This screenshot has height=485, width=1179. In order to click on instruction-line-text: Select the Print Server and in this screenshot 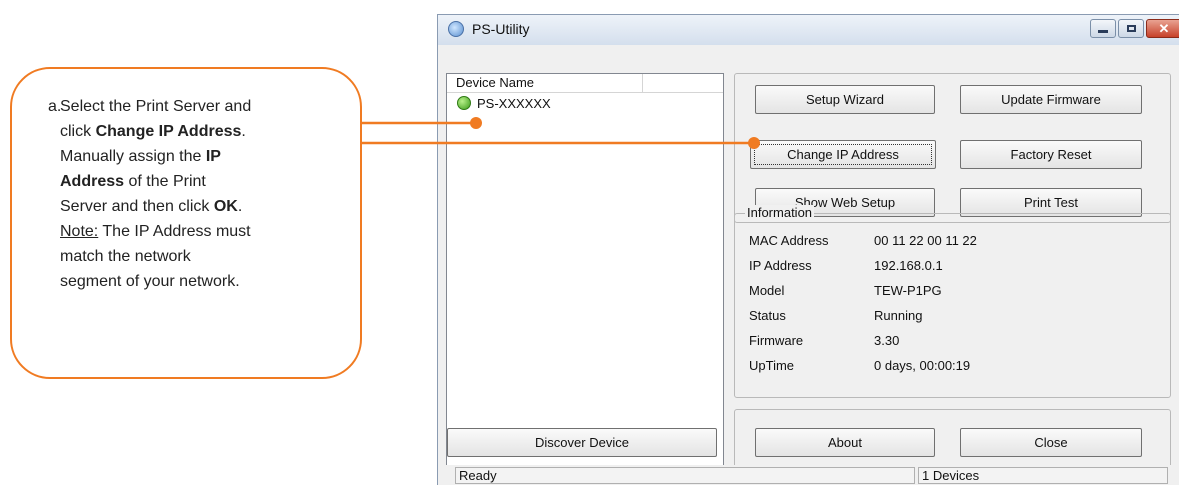, I will do `click(156, 106)`.